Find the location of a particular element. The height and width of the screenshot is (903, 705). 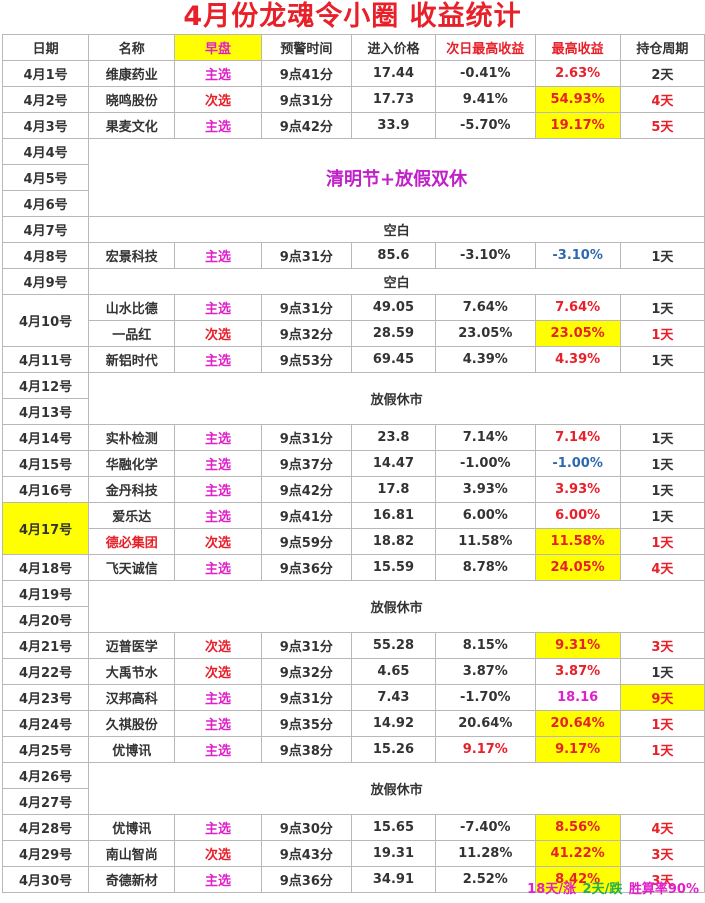

date-cell: 4月23号 is located at coordinates (45, 697).